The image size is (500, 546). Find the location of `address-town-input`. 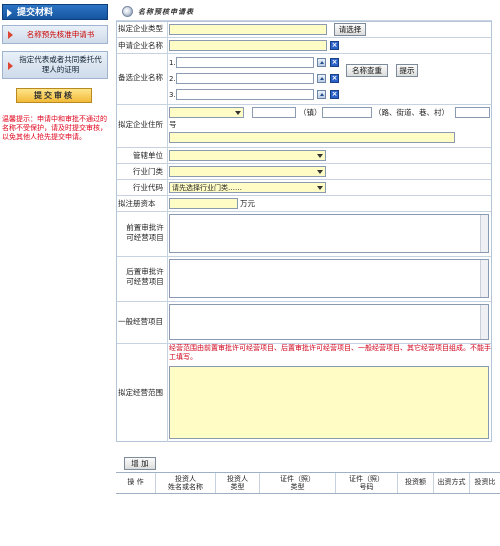

address-town-input is located at coordinates (274, 112).